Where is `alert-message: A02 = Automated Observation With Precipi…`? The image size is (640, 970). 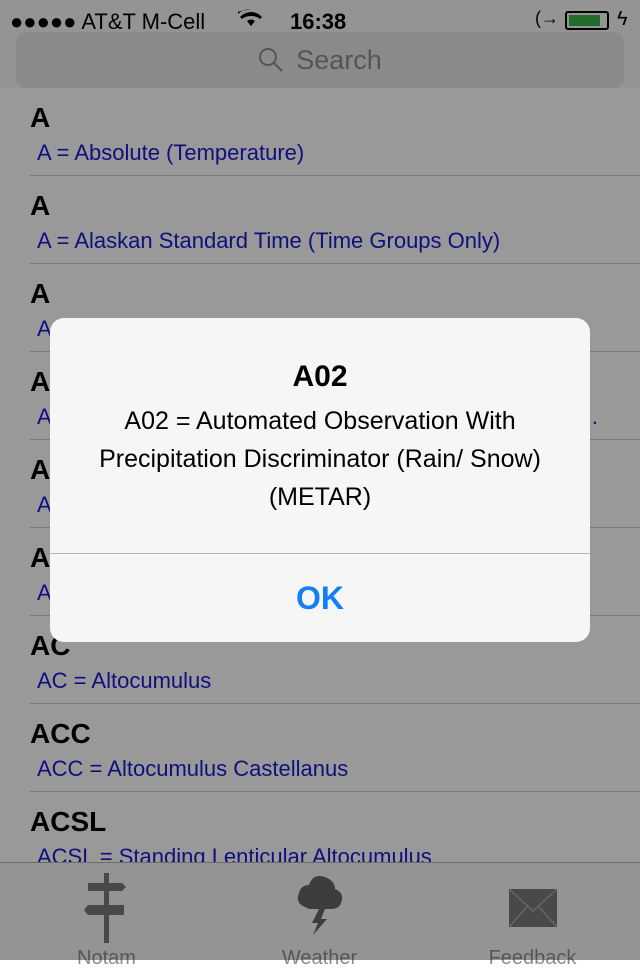 alert-message: A02 = Automated Observation With Precipi… is located at coordinates (320, 459).